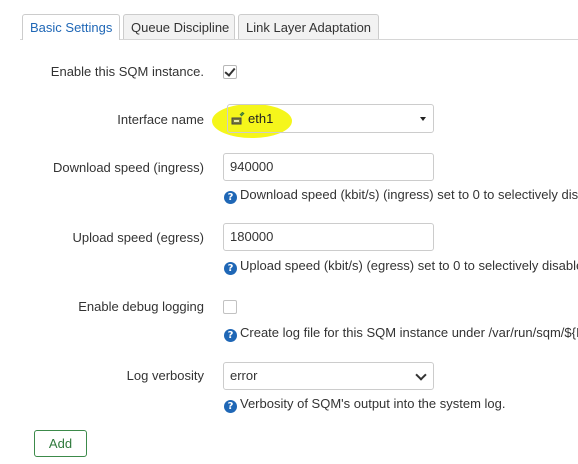  What do you see at coordinates (141, 306) in the screenshot?
I see `debug-logging-label: Enable debug logging` at bounding box center [141, 306].